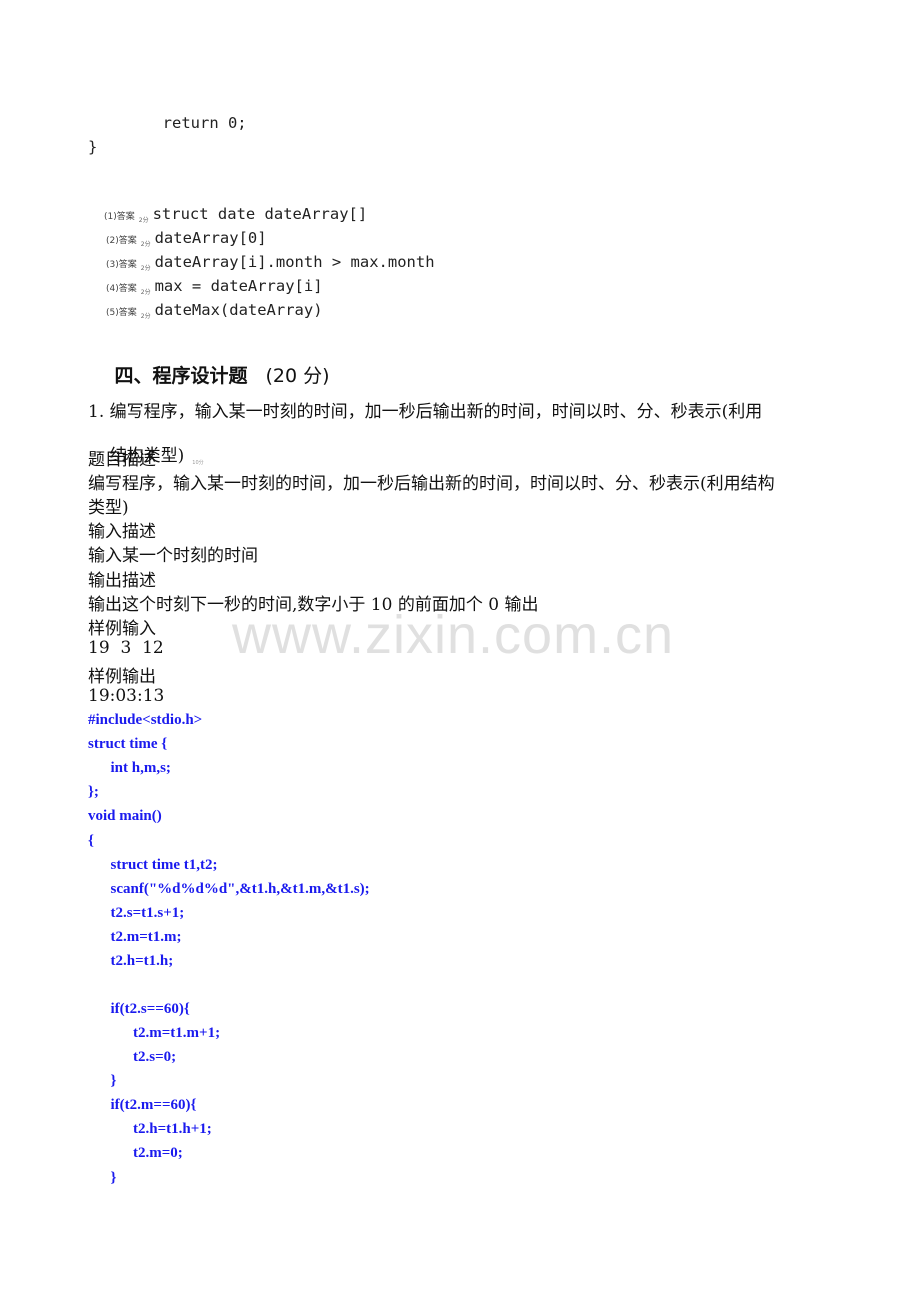  What do you see at coordinates (122, 581) in the screenshot?
I see `output-label: 输出描述` at bounding box center [122, 581].